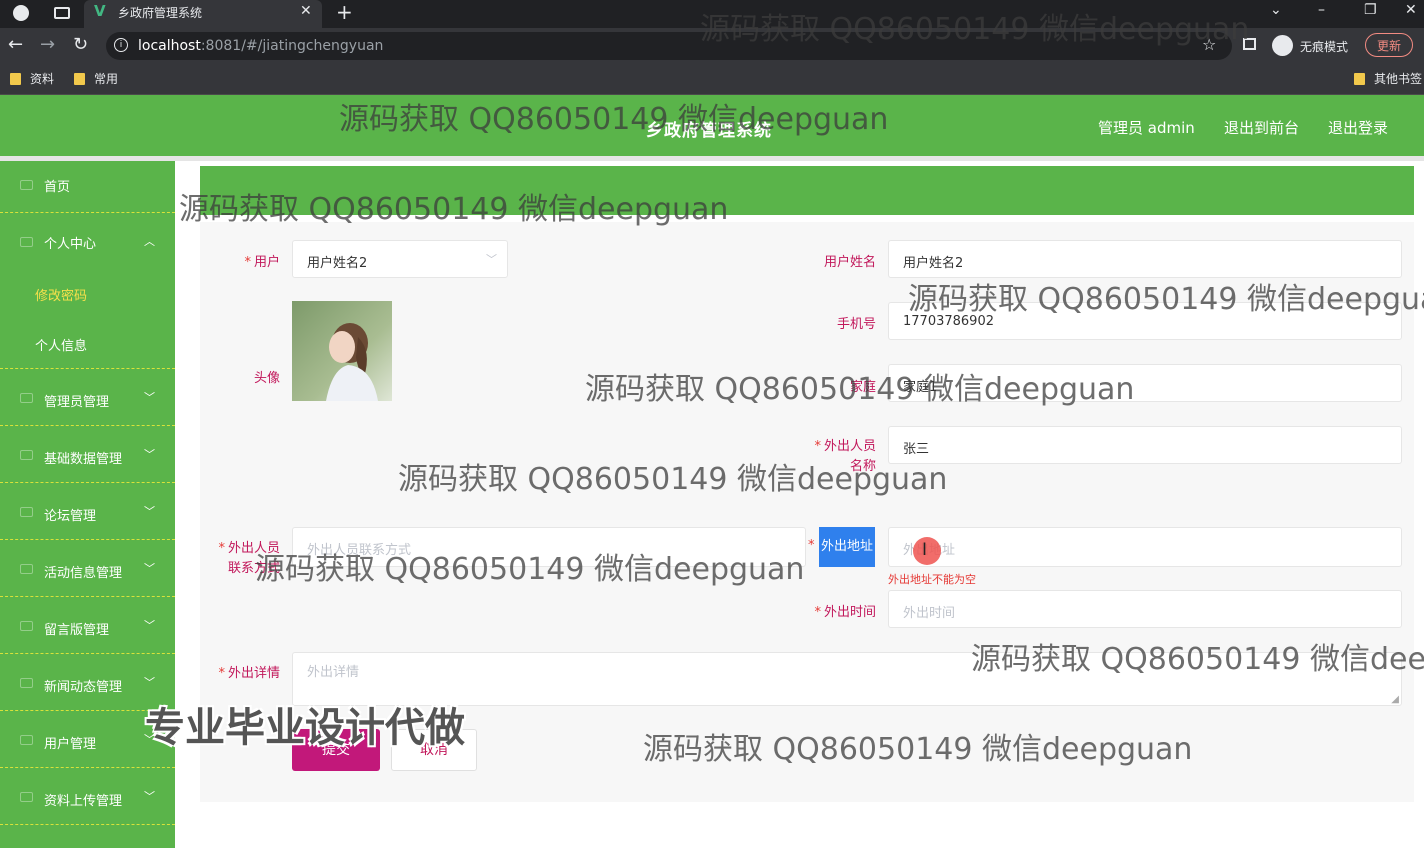 The image size is (1424, 848). What do you see at coordinates (811, 545) in the screenshot?
I see `address-required-star: *` at bounding box center [811, 545].